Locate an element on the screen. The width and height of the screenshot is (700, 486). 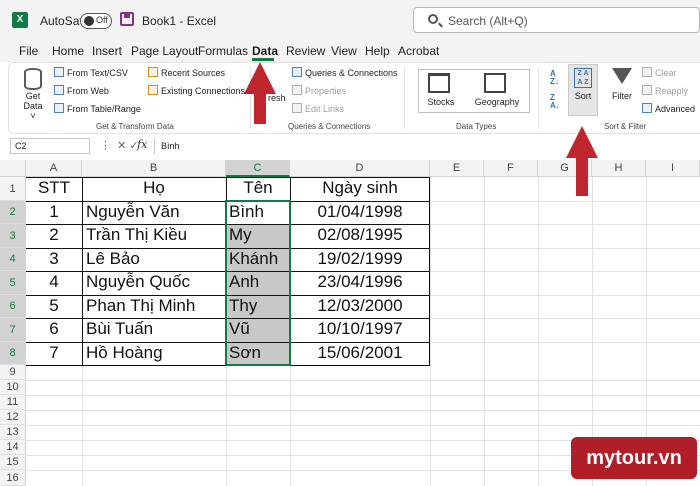
table-cell: 01/04/1998 is located at coordinates (360, 212).